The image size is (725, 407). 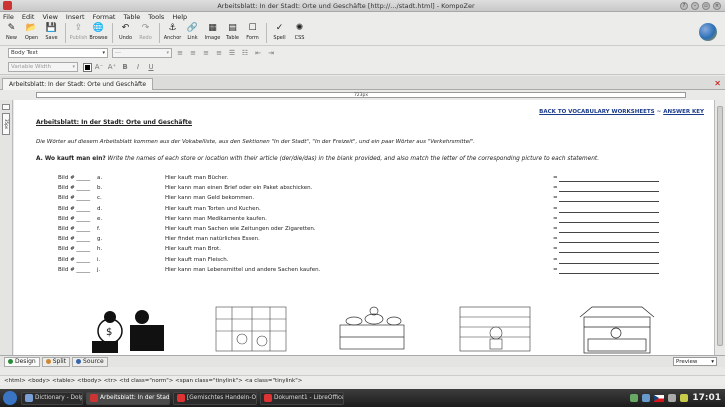 I want to click on outdent-button: ⇤, so click(x=258, y=53).